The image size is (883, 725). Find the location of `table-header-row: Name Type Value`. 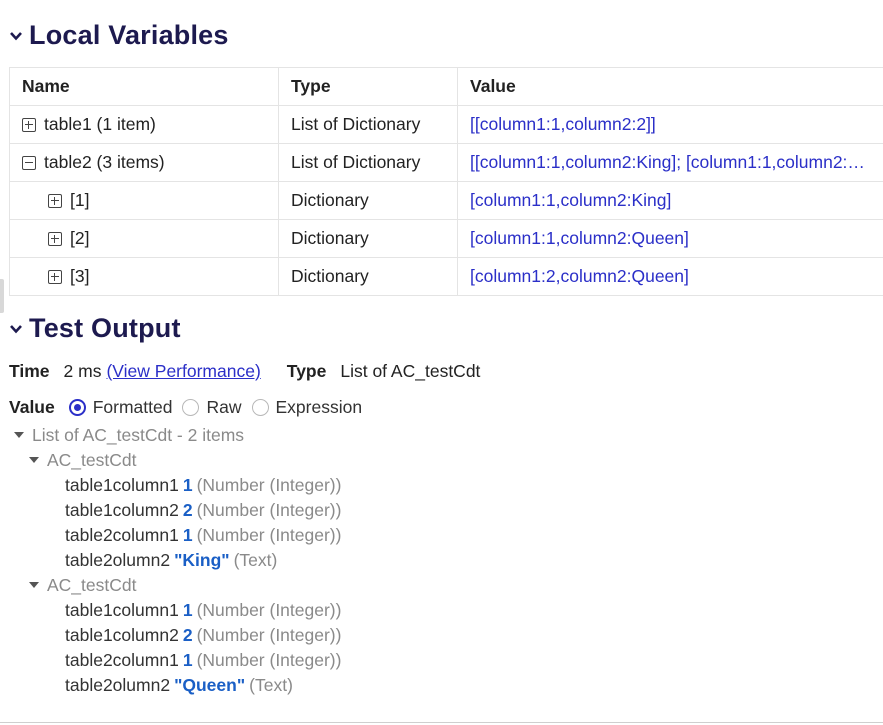

table-header-row: Name Type Value is located at coordinates (446, 86).